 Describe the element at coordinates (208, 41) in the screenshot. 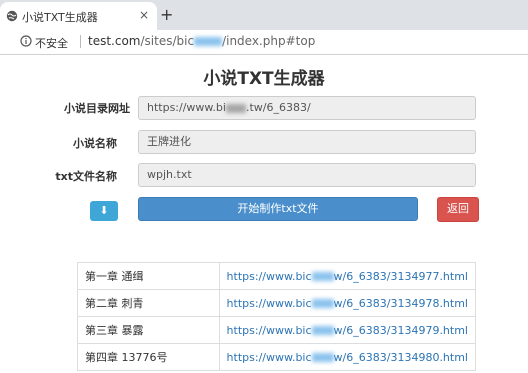

I see `url-redaction` at that location.